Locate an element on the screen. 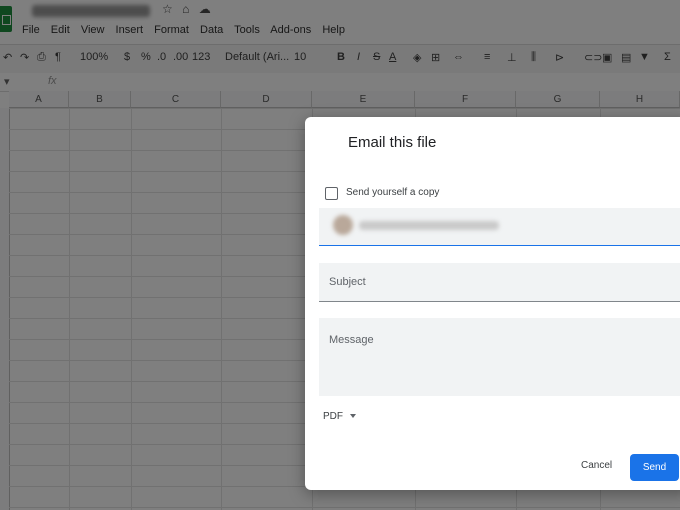  cancel-button: Cancel is located at coordinates (596, 465).